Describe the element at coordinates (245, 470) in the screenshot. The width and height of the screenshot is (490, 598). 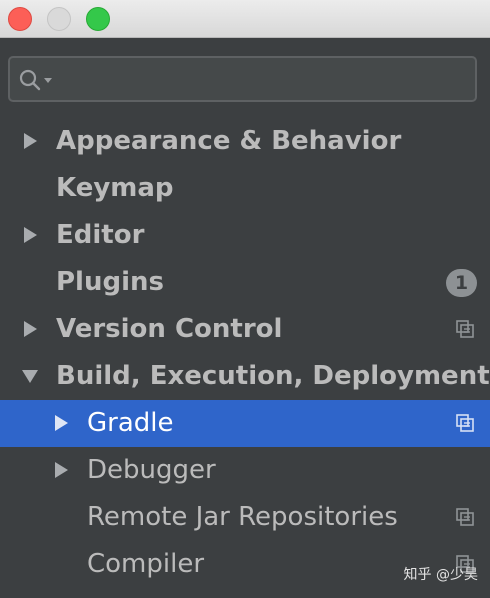
I see `tree-item: Debugger` at that location.